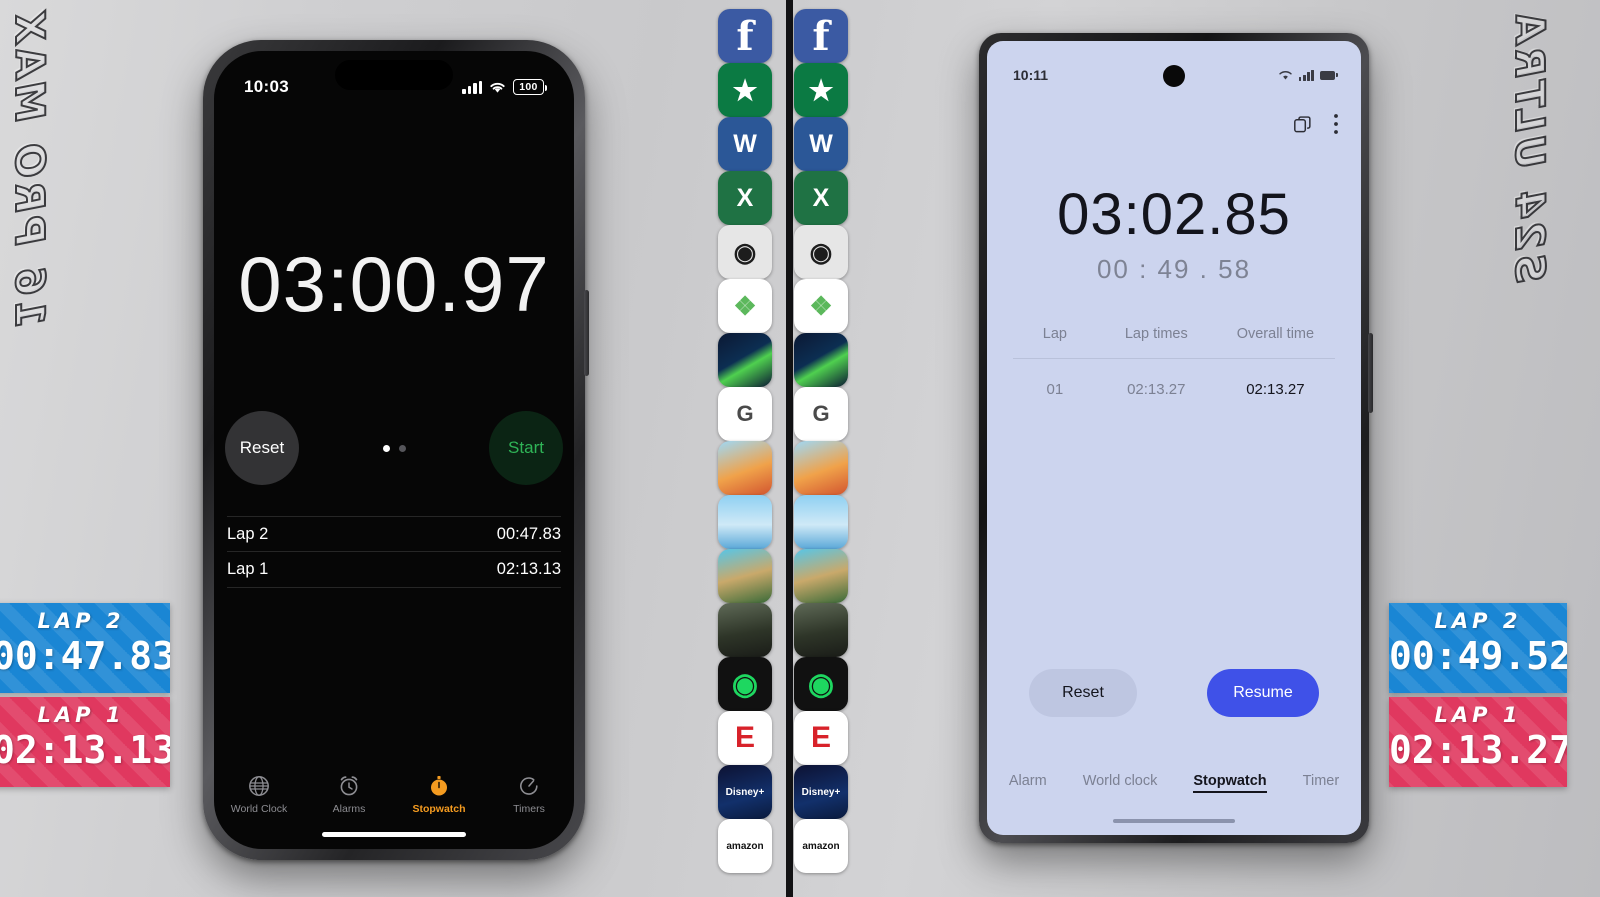  I want to click on samsung-action-row, so click(1315, 124).